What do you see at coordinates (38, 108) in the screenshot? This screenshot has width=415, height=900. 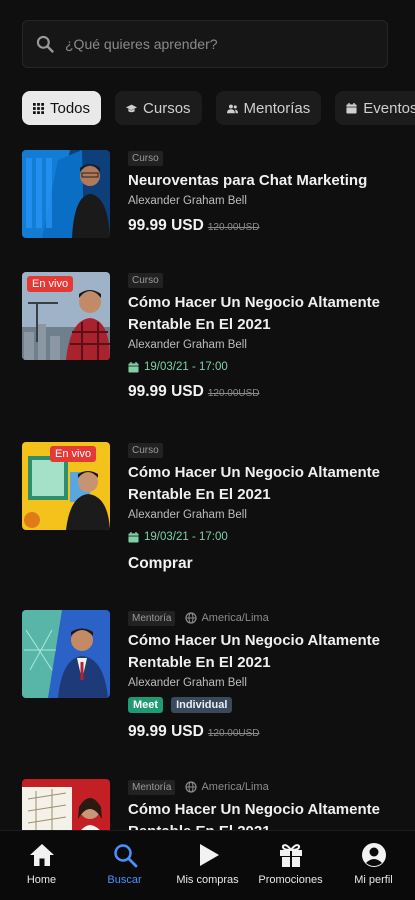 I see `grid-icon` at bounding box center [38, 108].